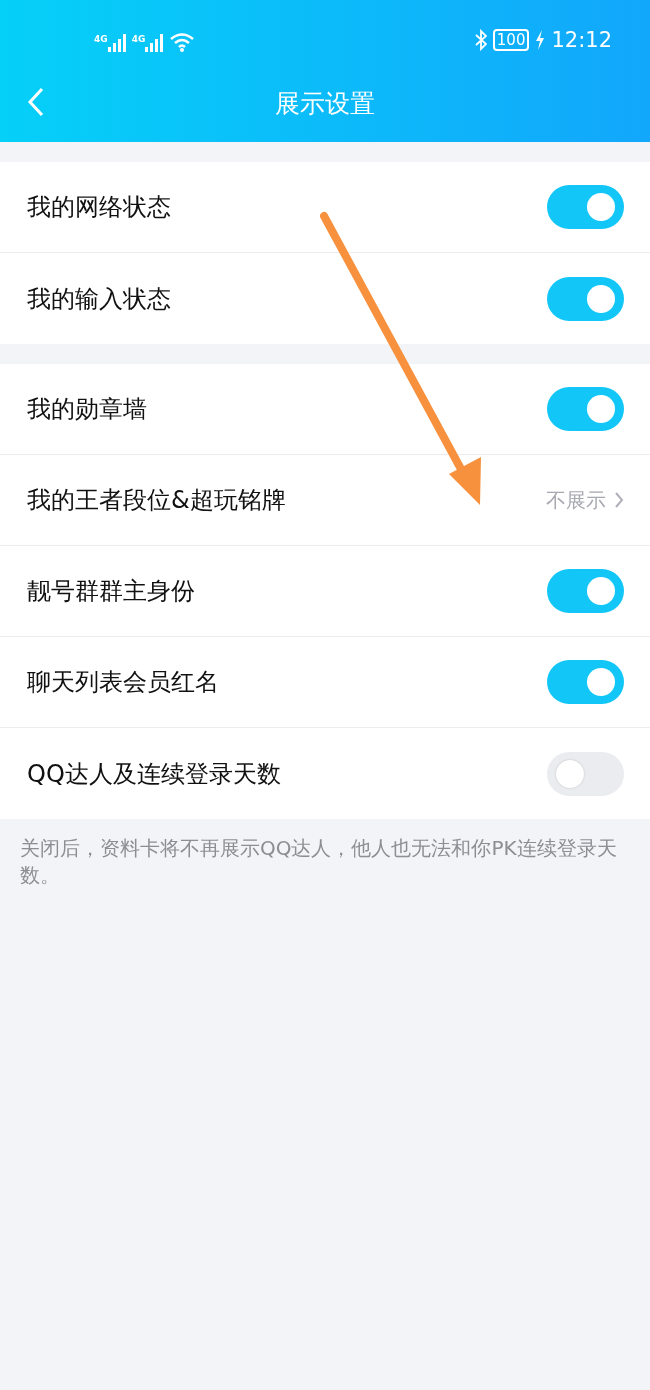 This screenshot has height=1390, width=650. What do you see at coordinates (123, 682) in the screenshot?
I see `setting-label: 聊天列表会员红名` at bounding box center [123, 682].